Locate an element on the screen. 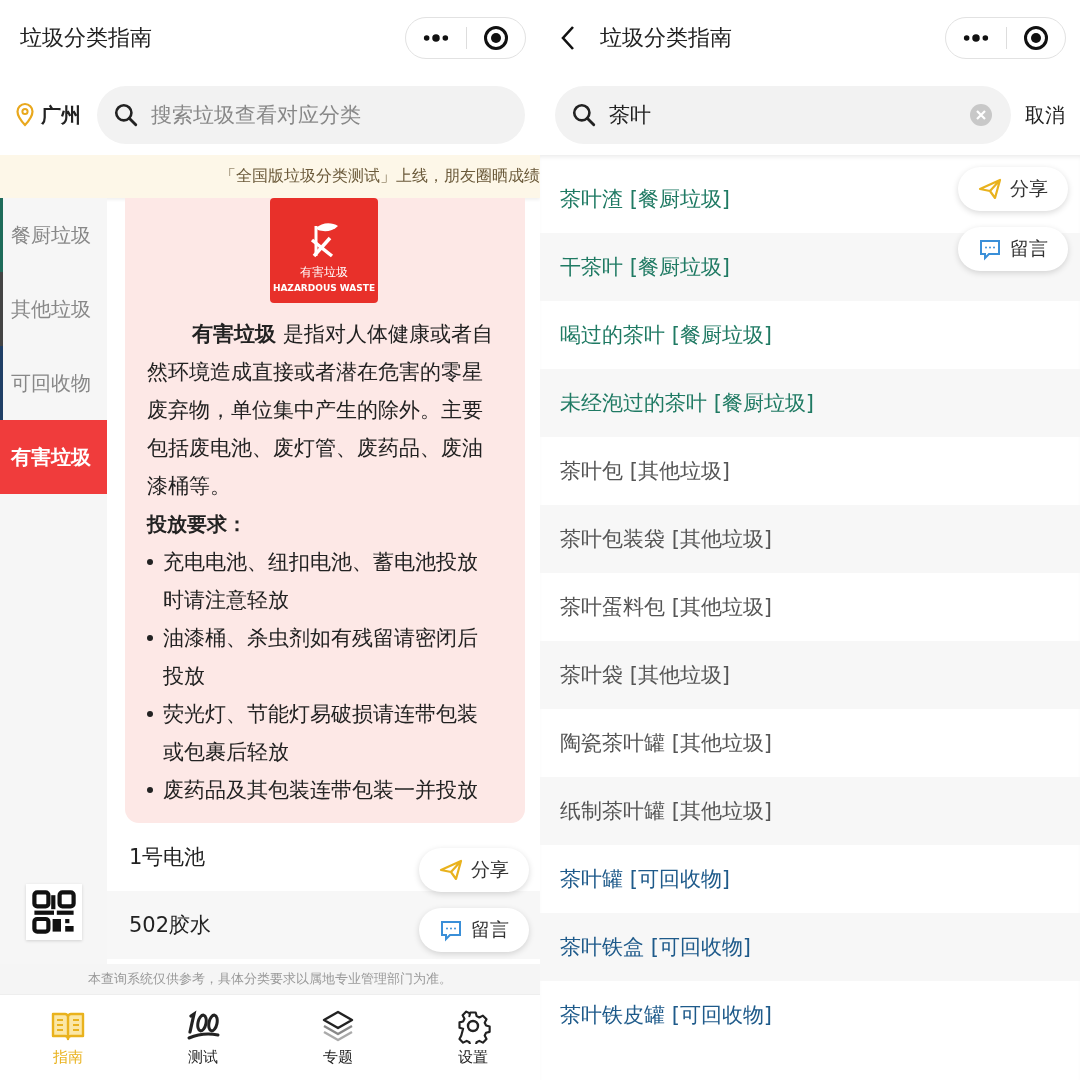 This screenshot has height=1080, width=1080. result-item: 茶叶渣 [餐厨垃圾] is located at coordinates (645, 199).